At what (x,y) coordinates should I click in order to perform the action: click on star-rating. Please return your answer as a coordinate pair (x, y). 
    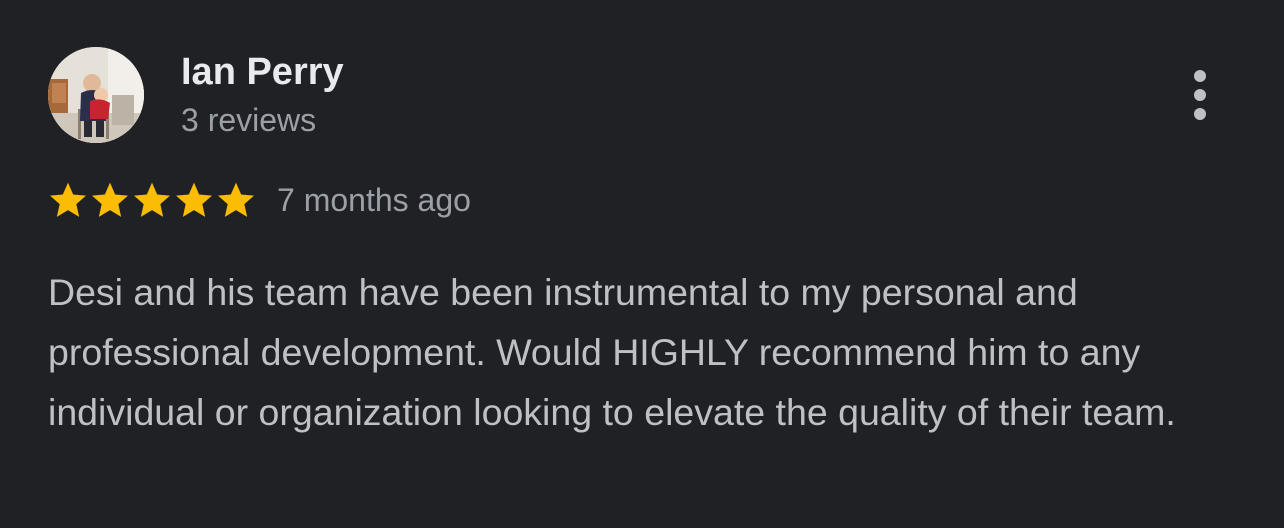
    Looking at the image, I should click on (153, 200).